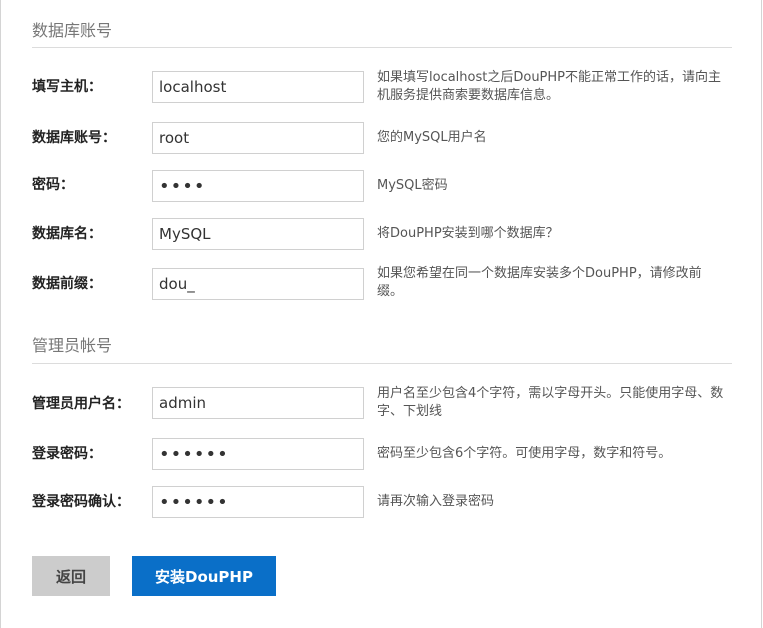 This screenshot has height=628, width=763. What do you see at coordinates (258, 234) in the screenshot?
I see `db-name-input` at bounding box center [258, 234].